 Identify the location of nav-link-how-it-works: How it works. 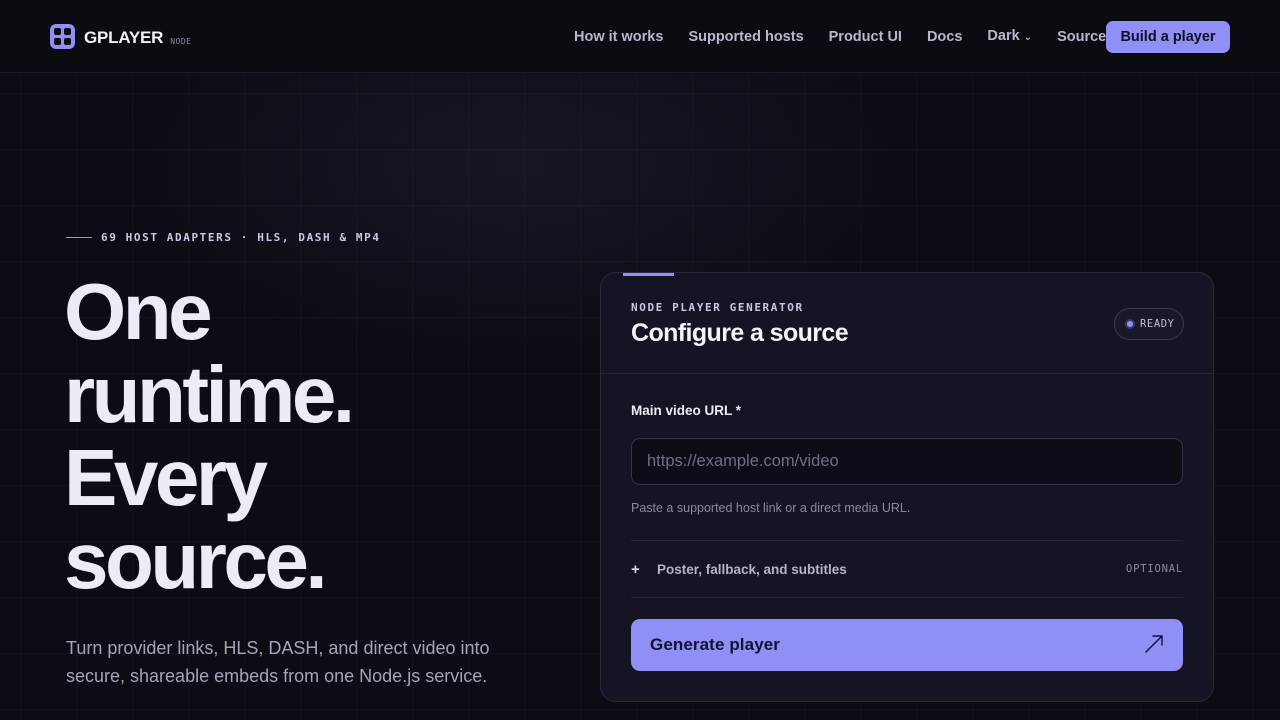
(618, 37).